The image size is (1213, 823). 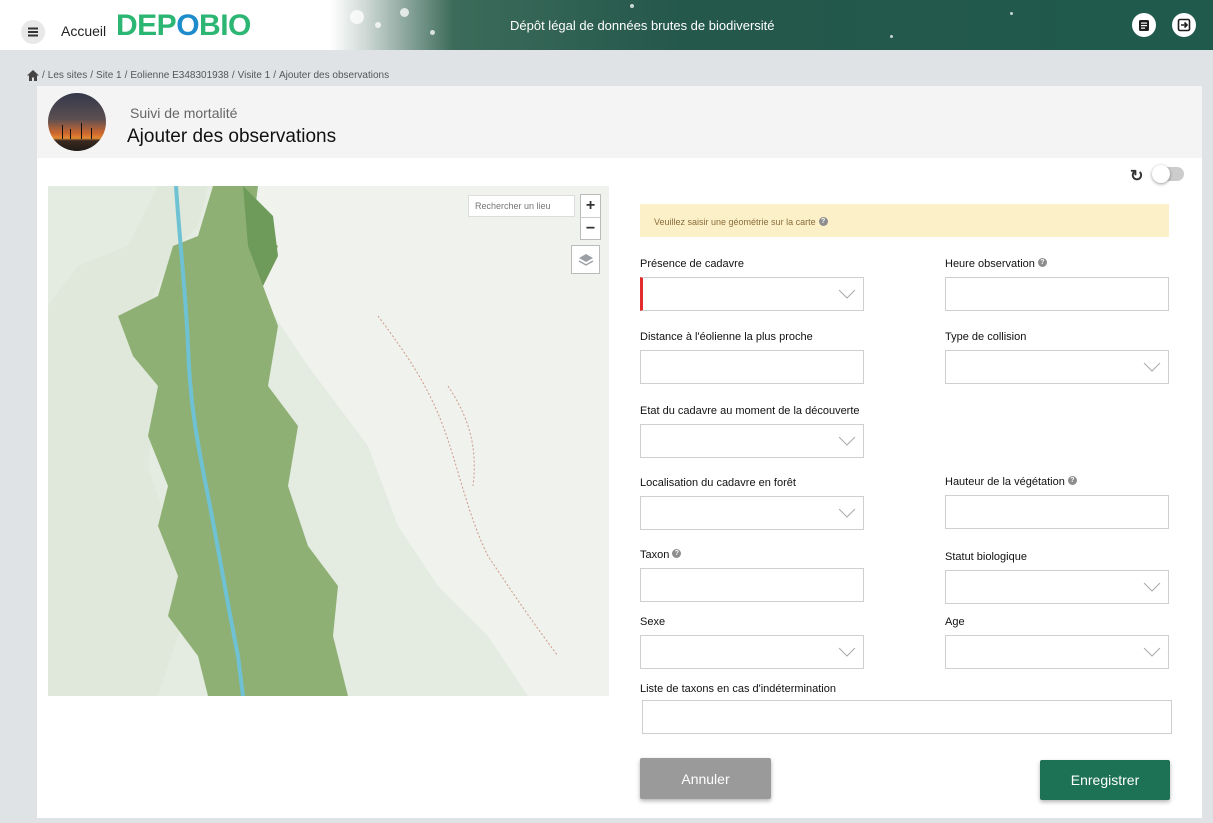 What do you see at coordinates (752, 294) in the screenshot?
I see `presence-select` at bounding box center [752, 294].